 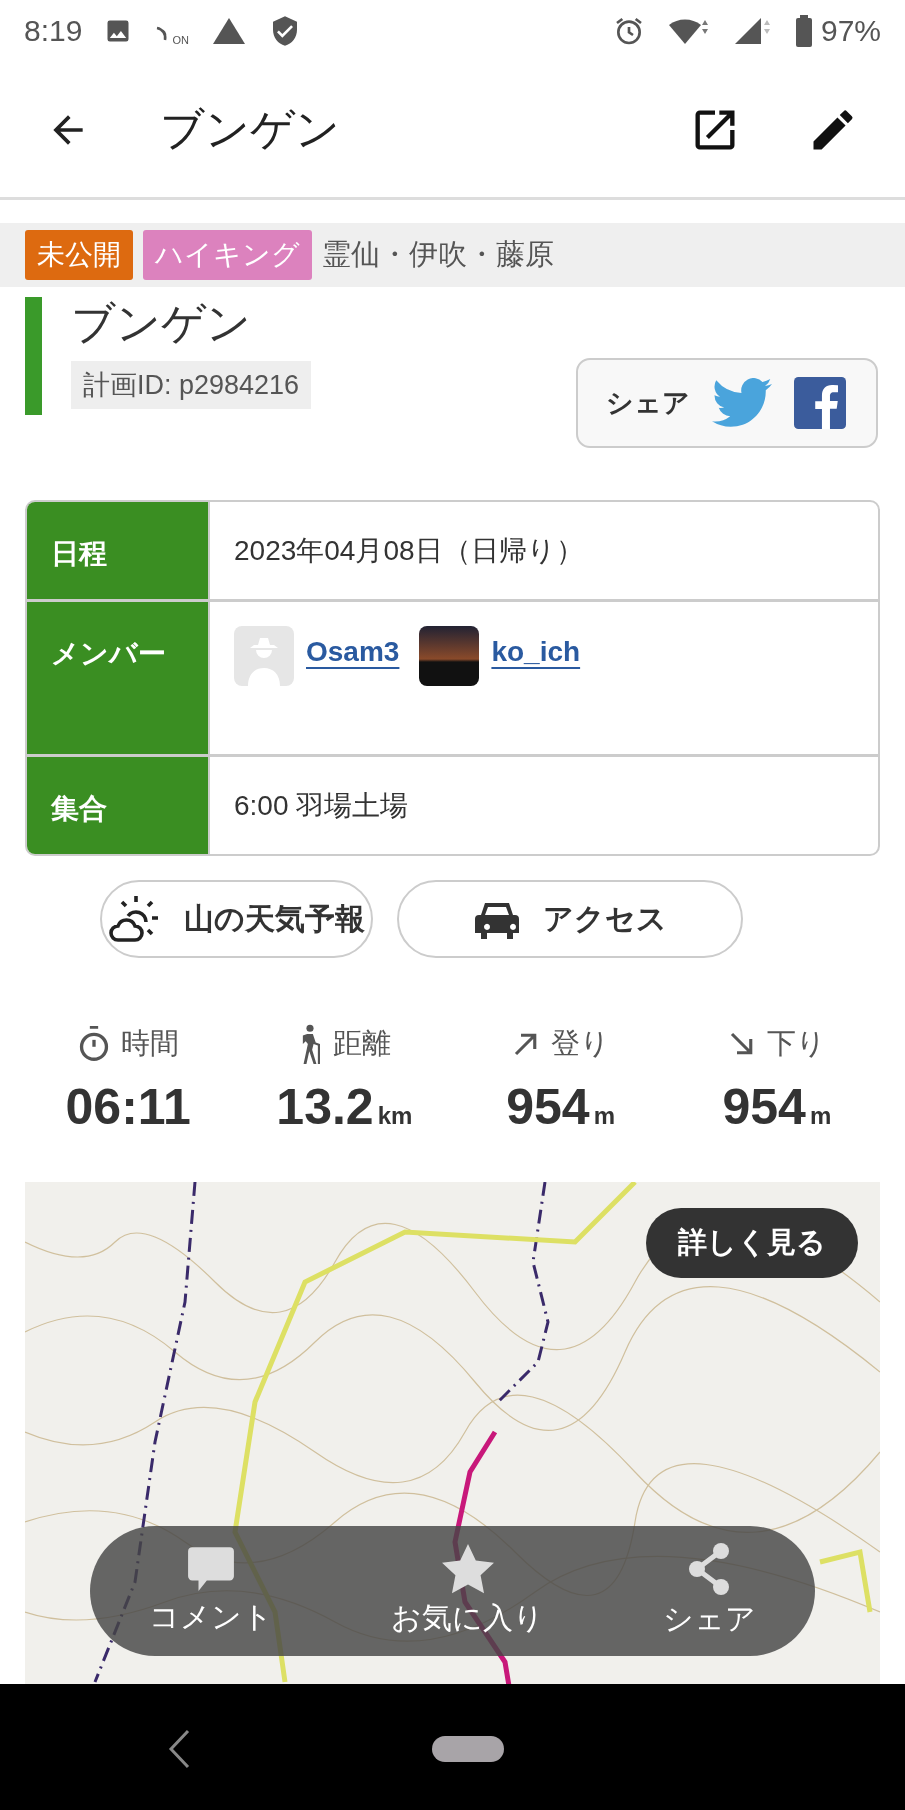 I want to click on stat-label: 時間, so click(x=150, y=1043).